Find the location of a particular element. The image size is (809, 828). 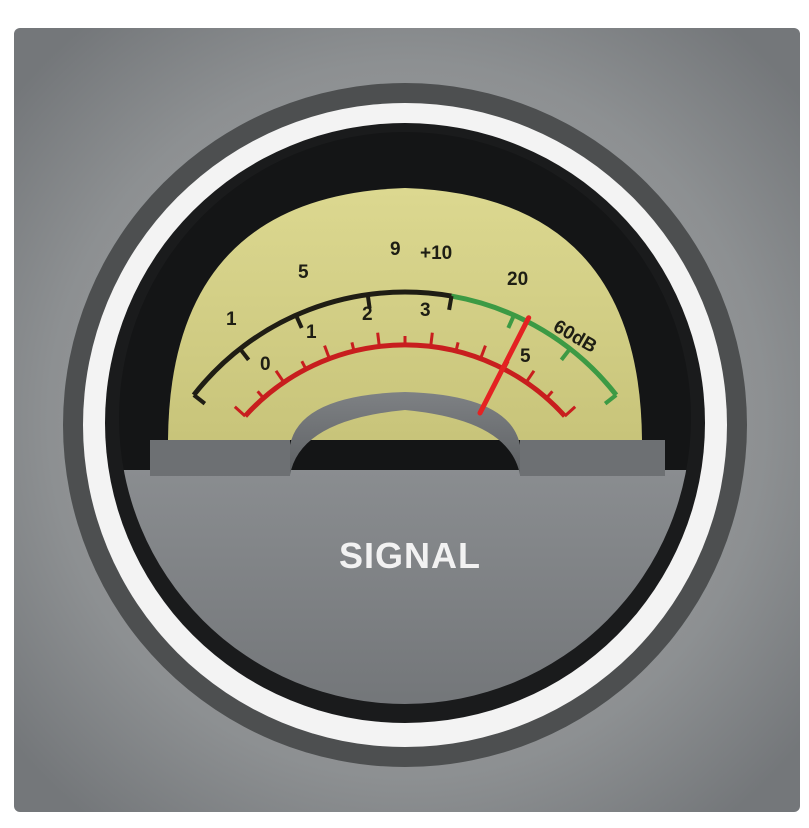

db-label-1: 1 is located at coordinates (231, 319).